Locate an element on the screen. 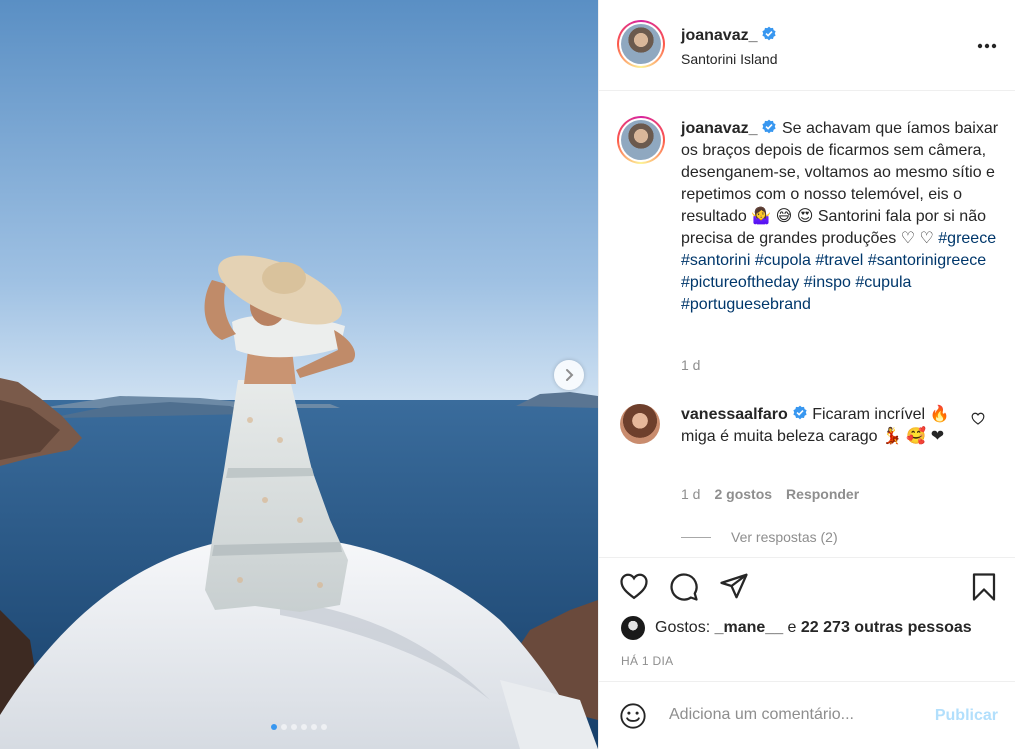 This screenshot has height=749, width=1015. carousel-indicator is located at coordinates (299, 727).